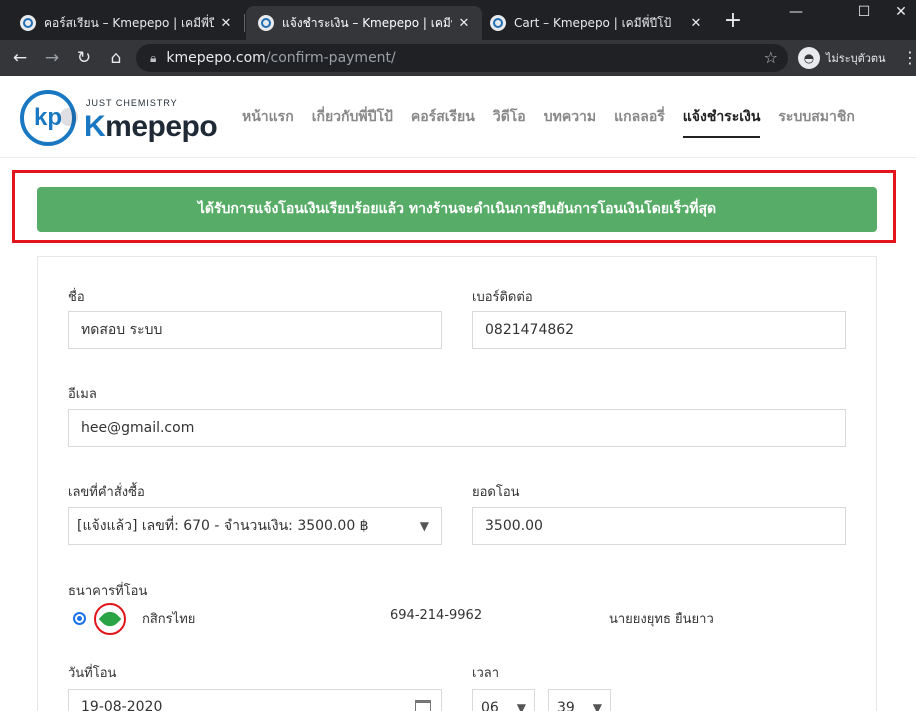 This screenshot has width=916, height=711. I want to click on minute-select: 39 ▼, so click(579, 700).